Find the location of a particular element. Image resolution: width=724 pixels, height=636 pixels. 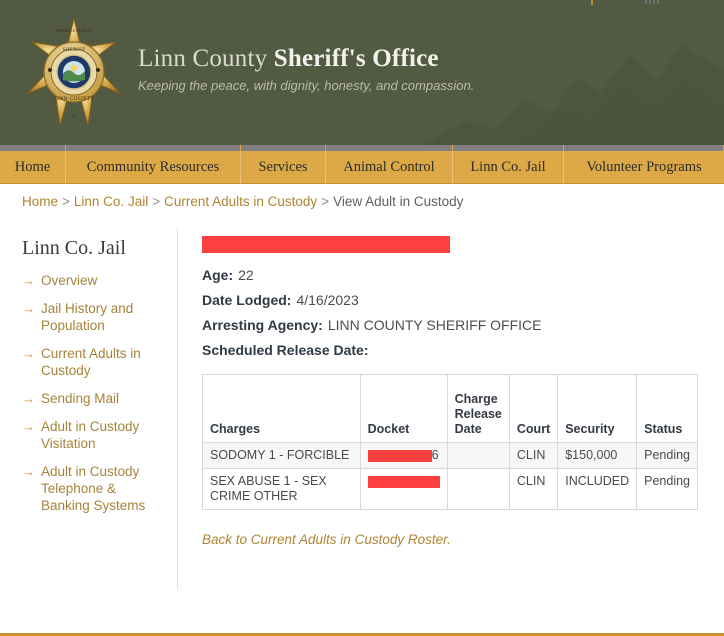

cell-docket: 6 is located at coordinates (403, 455).